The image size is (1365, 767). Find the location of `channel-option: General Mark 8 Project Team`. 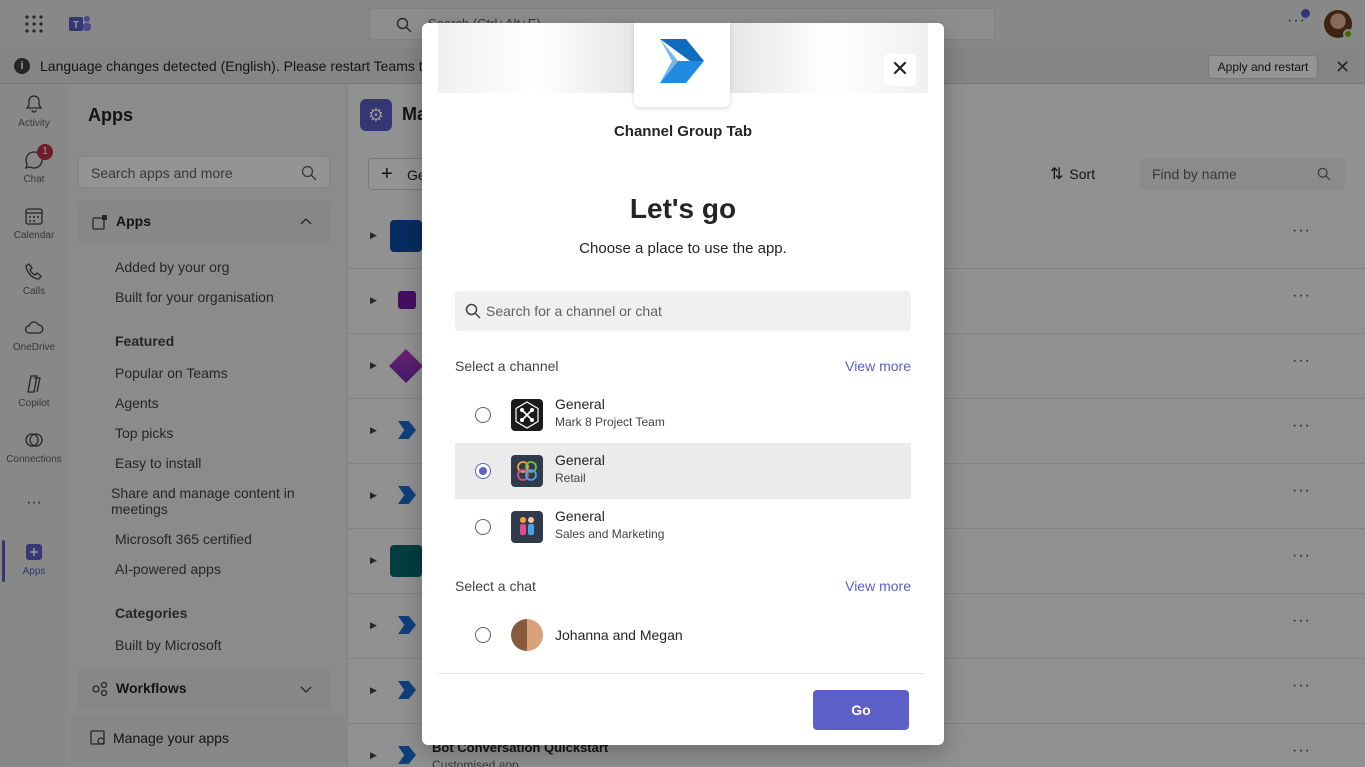

channel-option: General Mark 8 Project Team is located at coordinates (683, 415).